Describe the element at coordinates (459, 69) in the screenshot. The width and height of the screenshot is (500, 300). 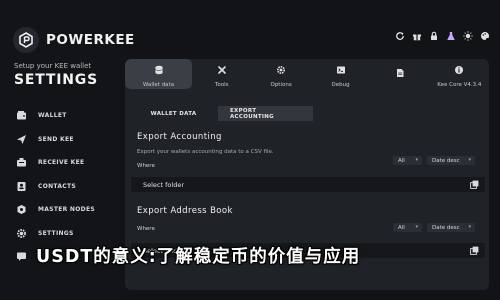
I see `info-icon` at that location.